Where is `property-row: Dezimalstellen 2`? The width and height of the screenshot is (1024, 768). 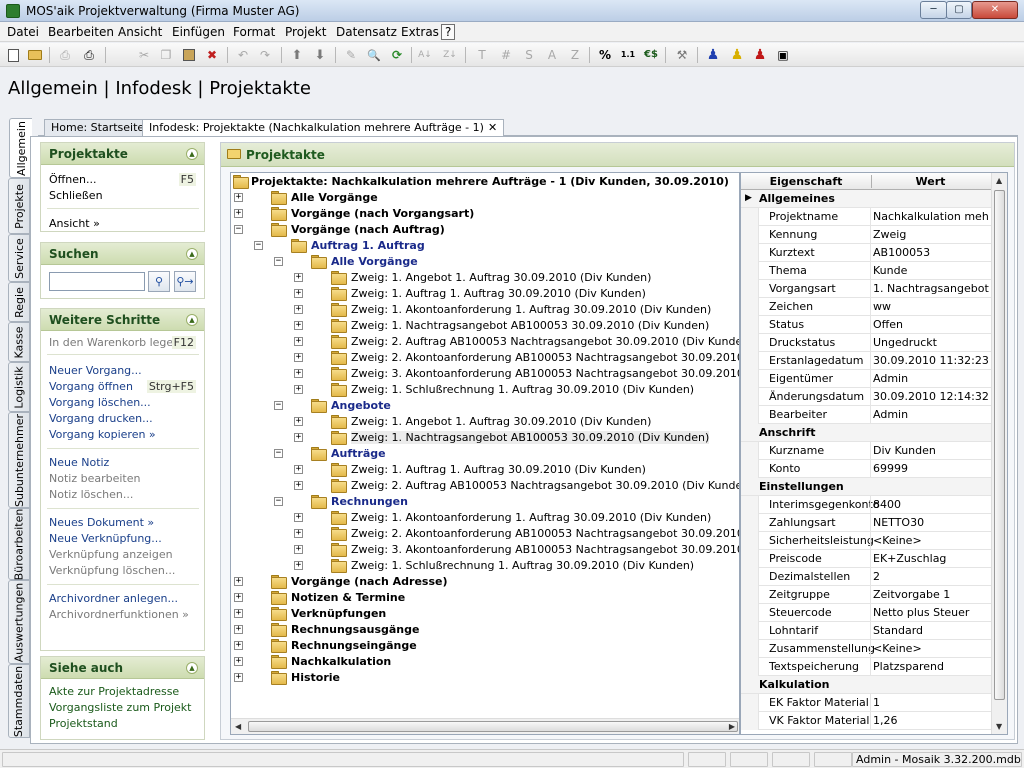 property-row: Dezimalstellen 2 is located at coordinates (866, 577).